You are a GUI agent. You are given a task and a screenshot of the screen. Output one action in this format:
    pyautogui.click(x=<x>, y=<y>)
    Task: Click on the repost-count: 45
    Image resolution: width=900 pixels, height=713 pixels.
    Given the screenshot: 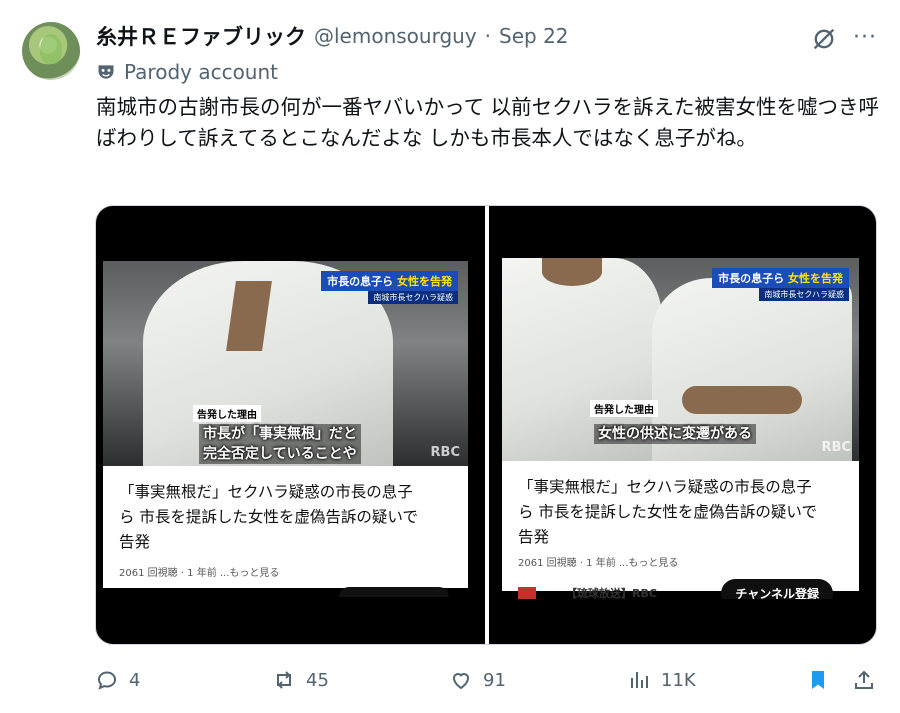 What is the action you would take?
    pyautogui.click(x=317, y=680)
    